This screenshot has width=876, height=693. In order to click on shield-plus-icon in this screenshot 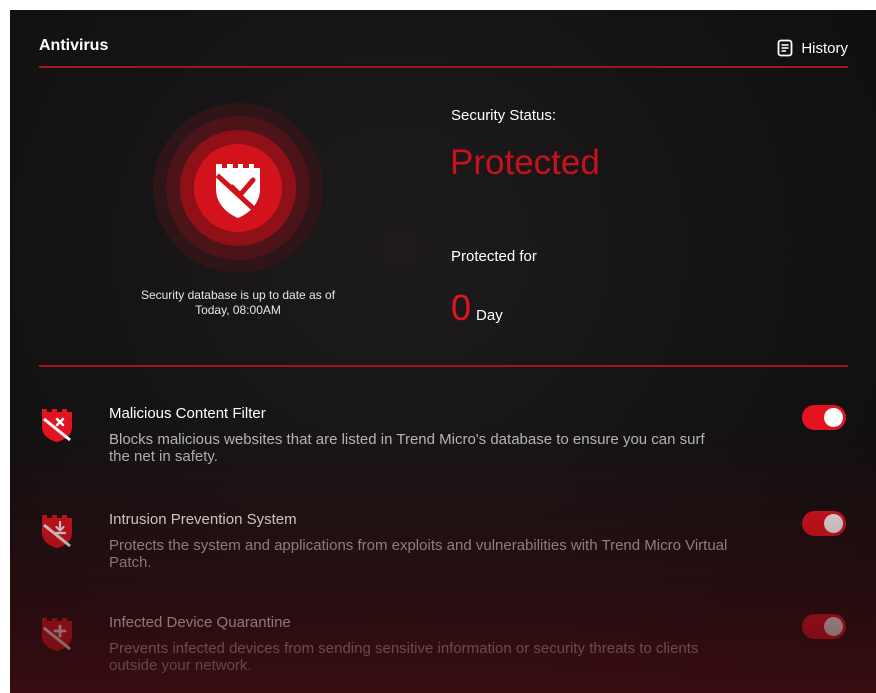, I will do `click(57, 634)`.